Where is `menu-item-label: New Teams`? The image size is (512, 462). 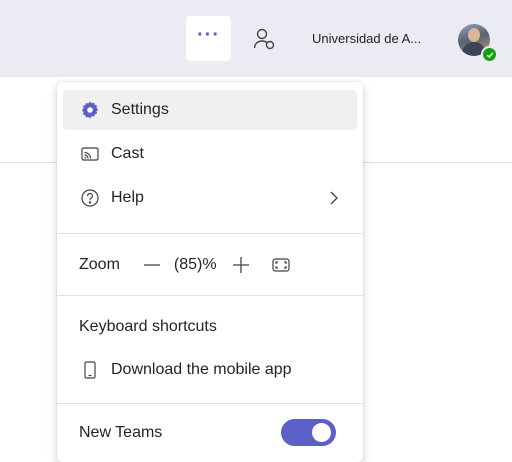
menu-item-label: New Teams is located at coordinates (121, 432).